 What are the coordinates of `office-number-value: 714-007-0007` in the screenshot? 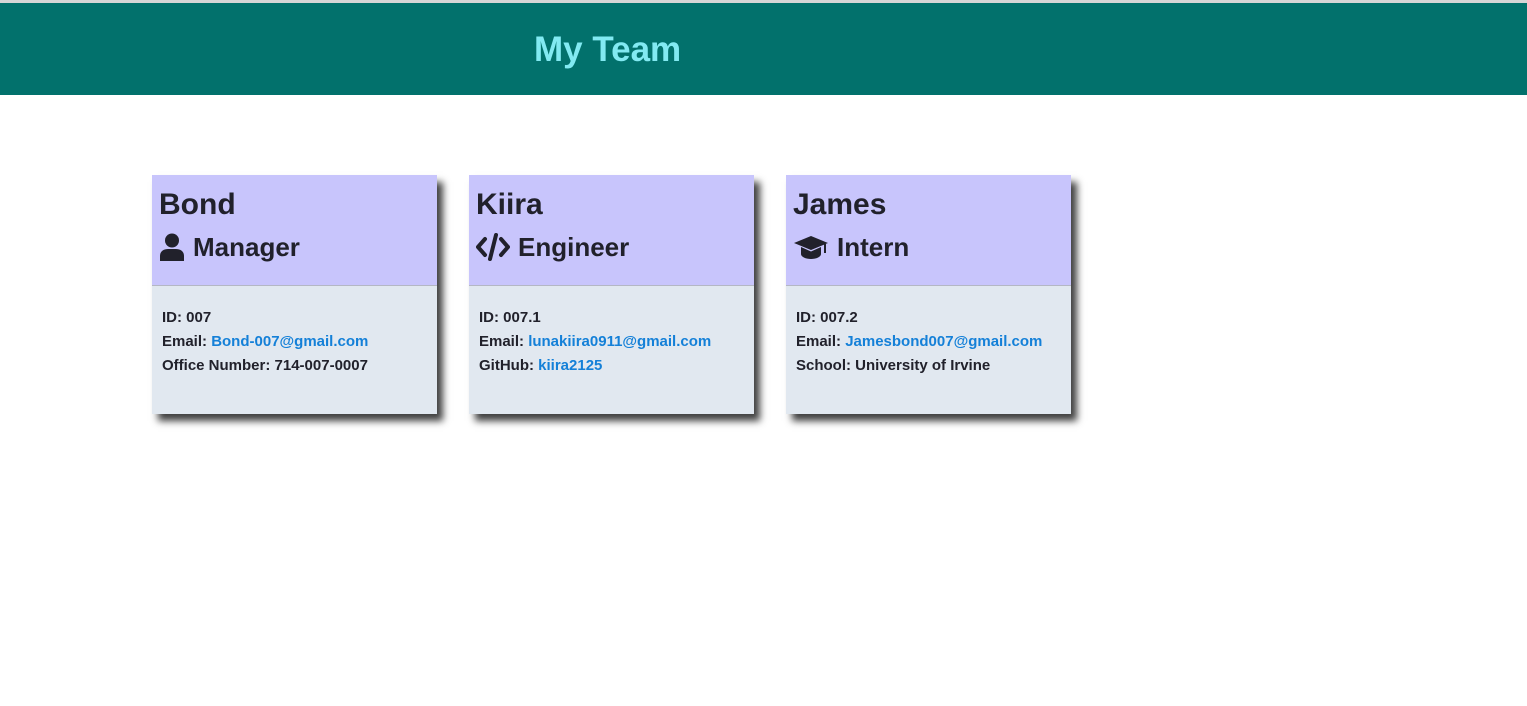 It's located at (321, 365).